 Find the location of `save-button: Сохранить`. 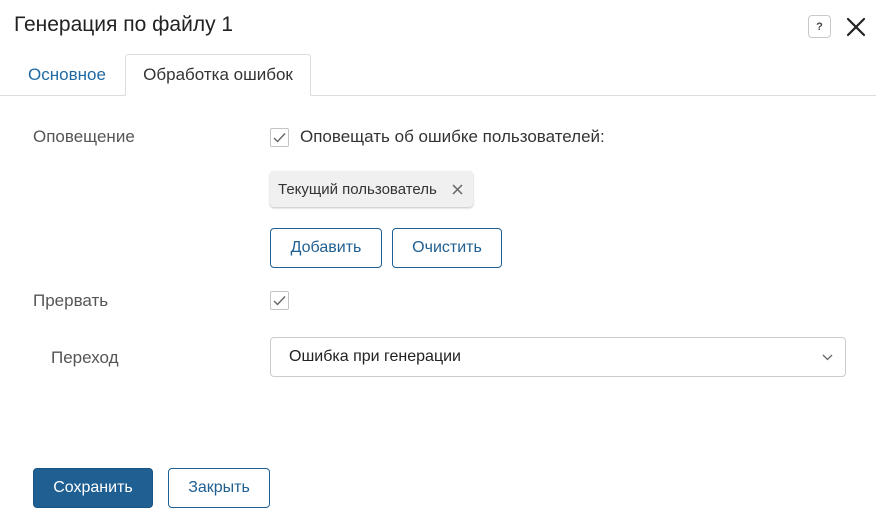

save-button: Сохранить is located at coordinates (93, 488).